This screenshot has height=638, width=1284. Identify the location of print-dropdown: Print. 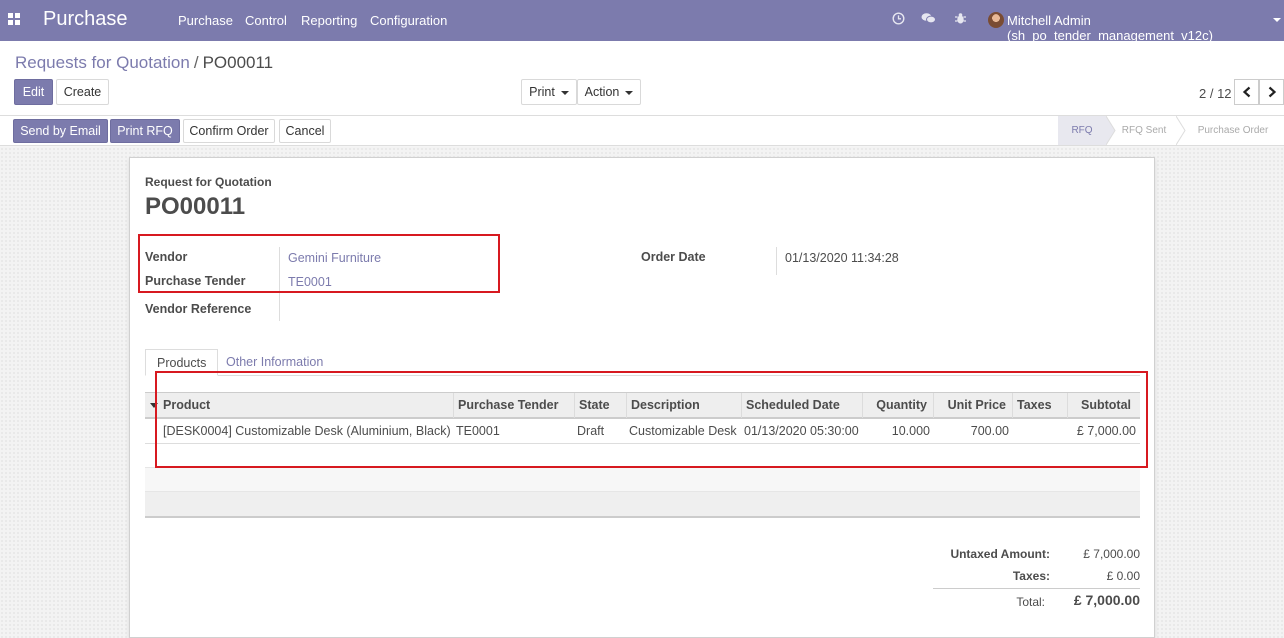
(549, 92).